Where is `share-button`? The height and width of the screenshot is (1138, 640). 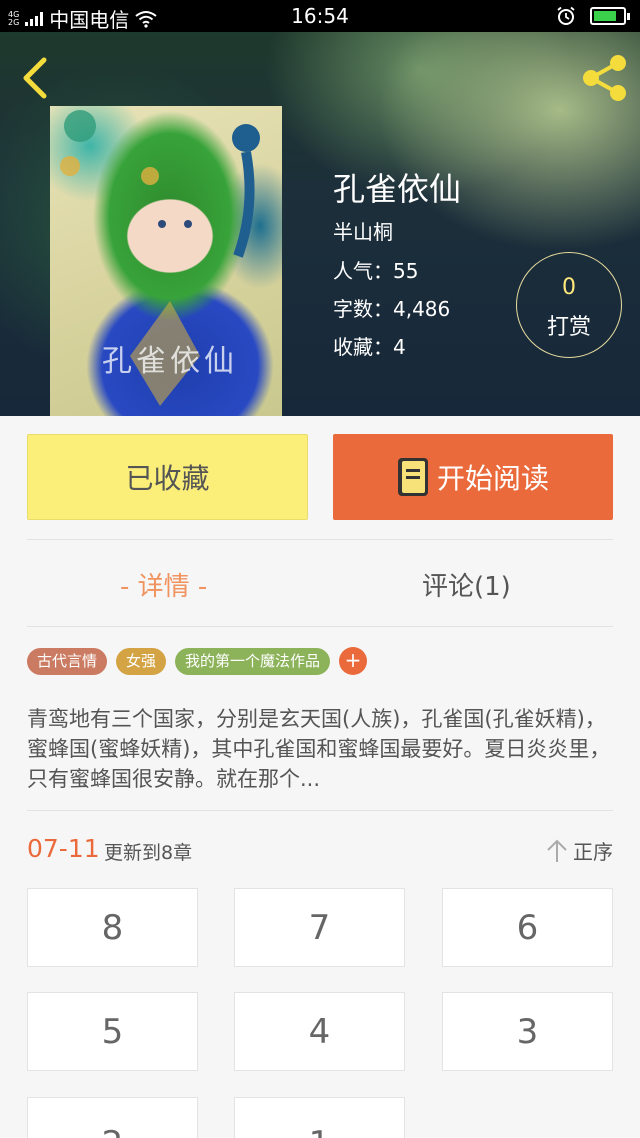
share-button is located at coordinates (605, 78).